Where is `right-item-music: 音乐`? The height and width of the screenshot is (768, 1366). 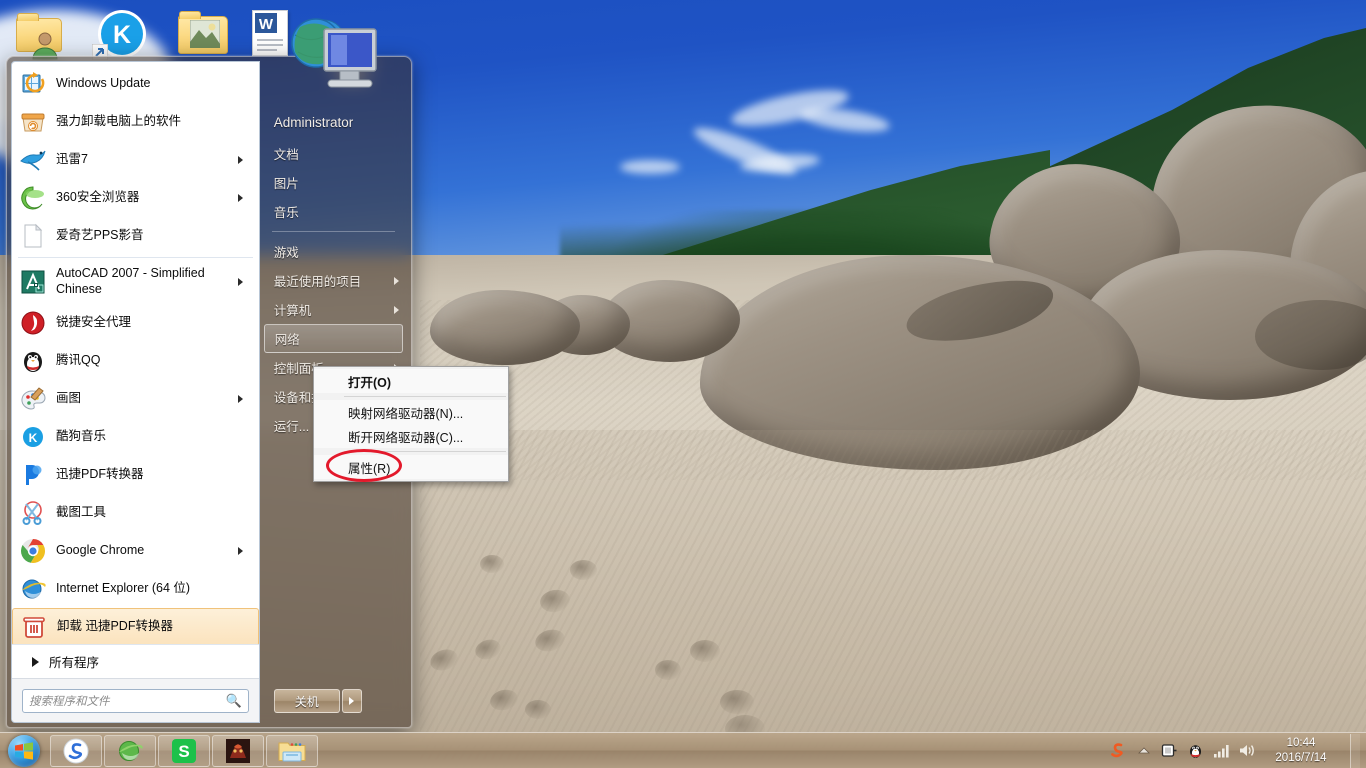 right-item-music: 音乐 is located at coordinates (333, 211).